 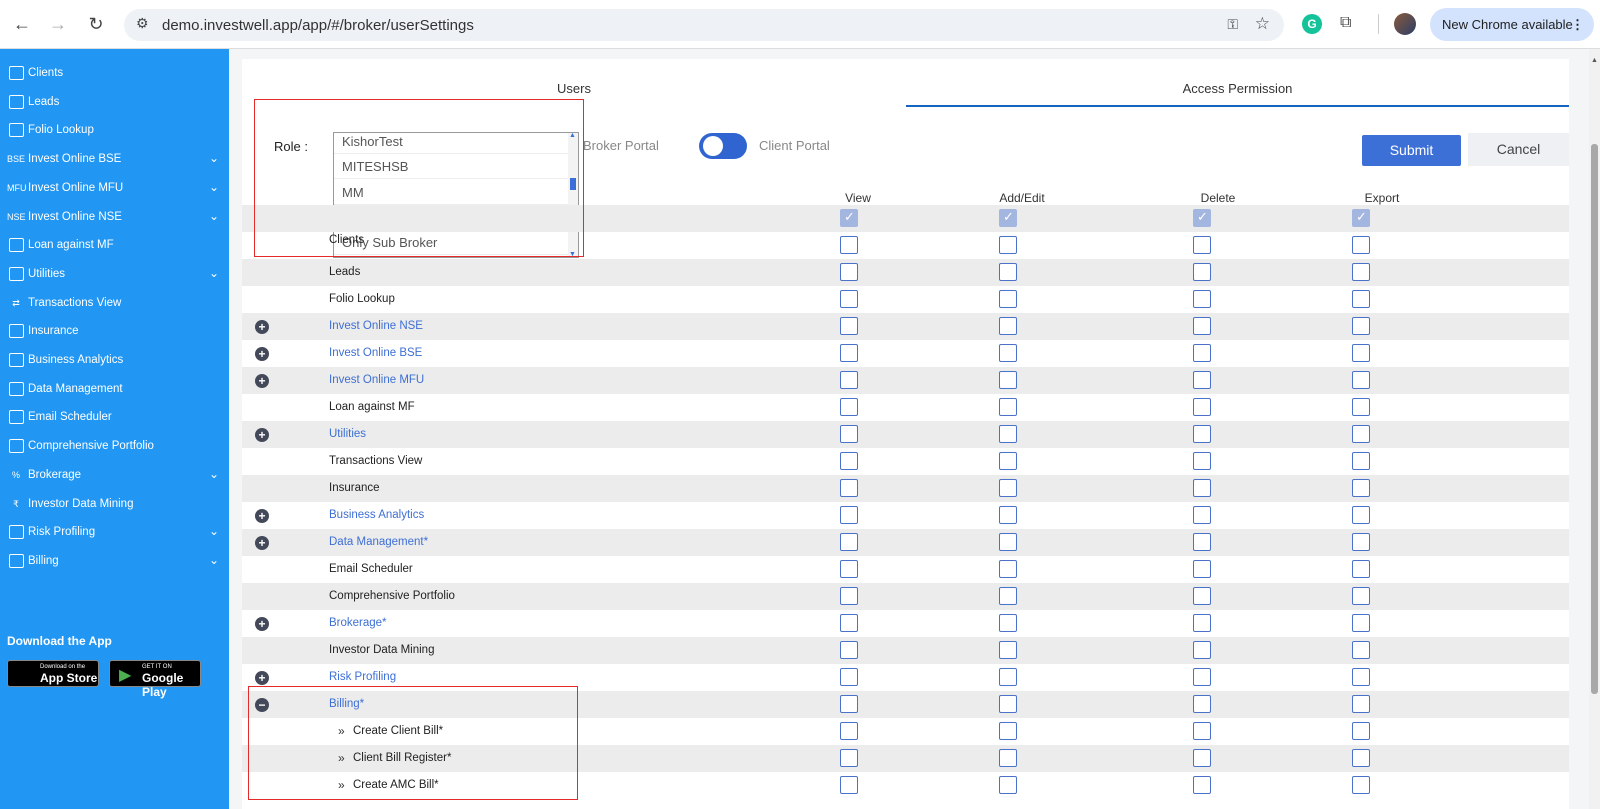 I want to click on scroll-up-icon: ▲, so click(x=572, y=136).